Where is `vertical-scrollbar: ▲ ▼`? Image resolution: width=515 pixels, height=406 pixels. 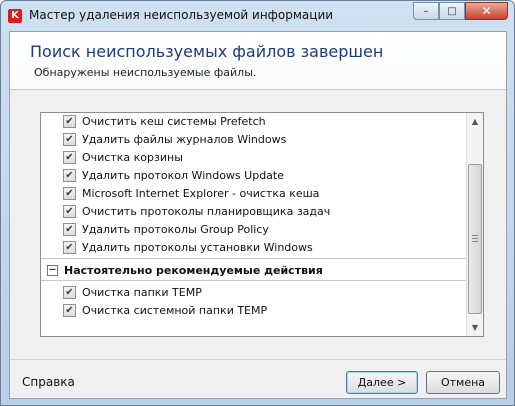 vertical-scrollbar: ▲ ▼ is located at coordinates (474, 224).